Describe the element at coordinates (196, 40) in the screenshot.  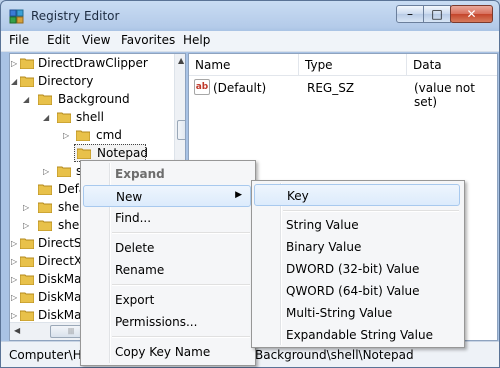
I see `menu-help: Help` at that location.